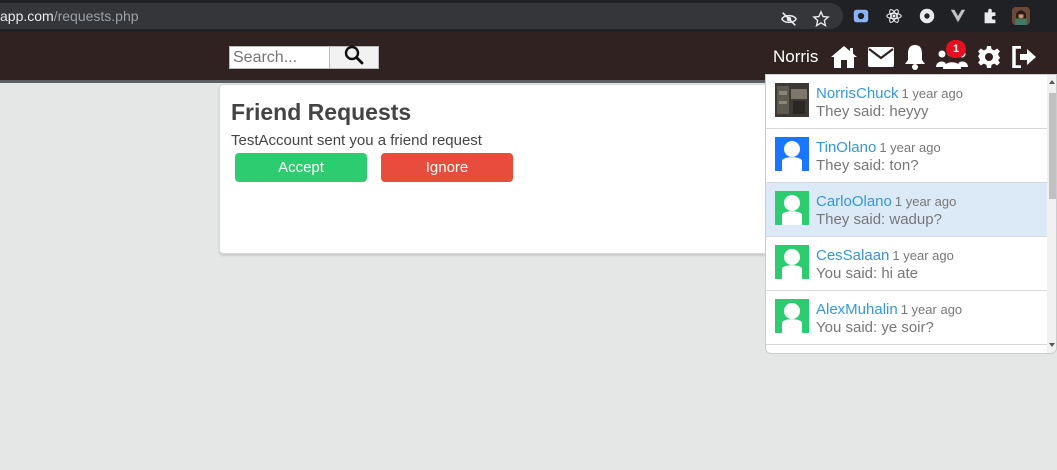 This screenshot has height=470, width=1057. I want to click on vue-icon, so click(958, 16).